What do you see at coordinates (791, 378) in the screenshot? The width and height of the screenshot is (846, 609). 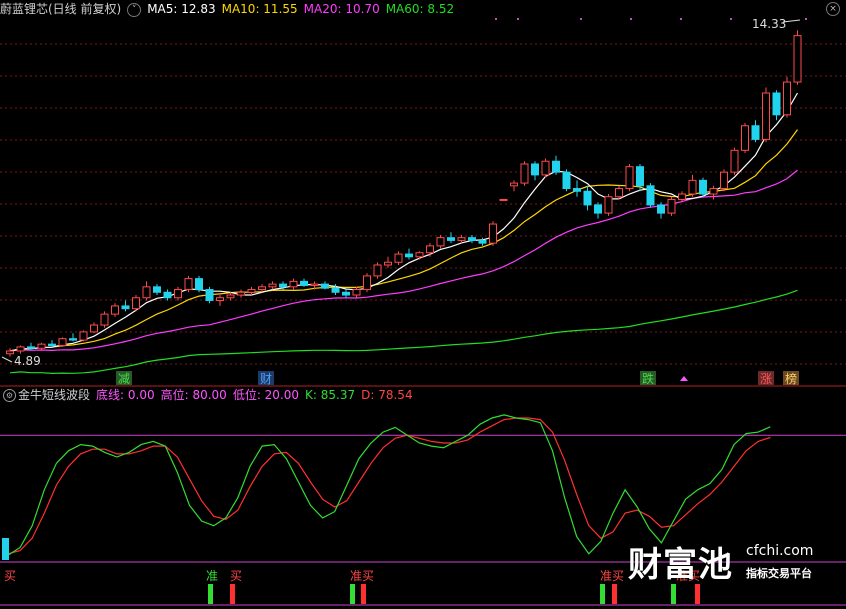 I see `event-marker: 榜` at bounding box center [791, 378].